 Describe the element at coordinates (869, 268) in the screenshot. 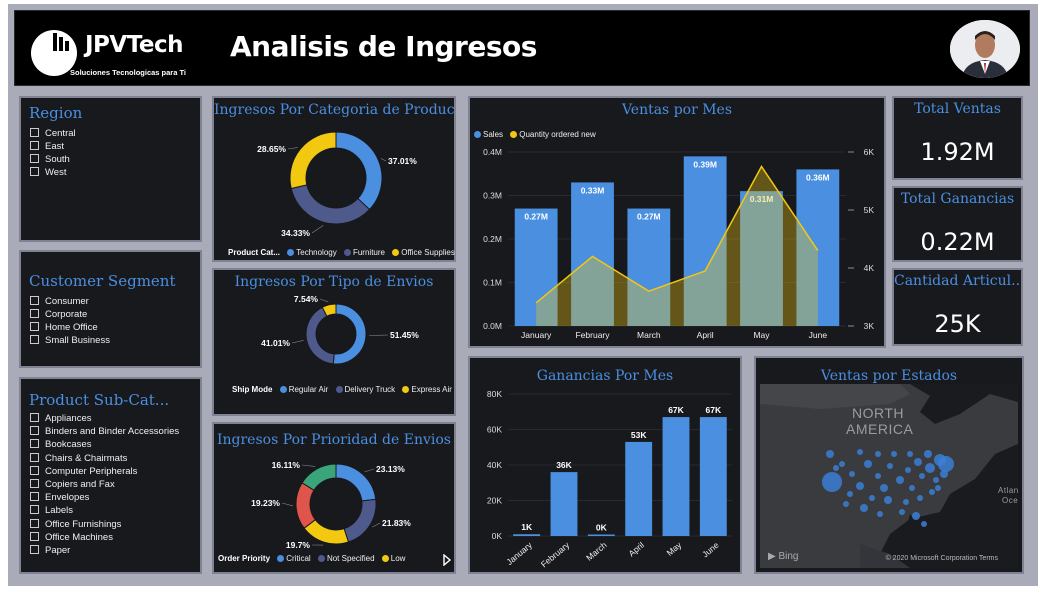

I see `y2-tick-label: 4K` at that location.